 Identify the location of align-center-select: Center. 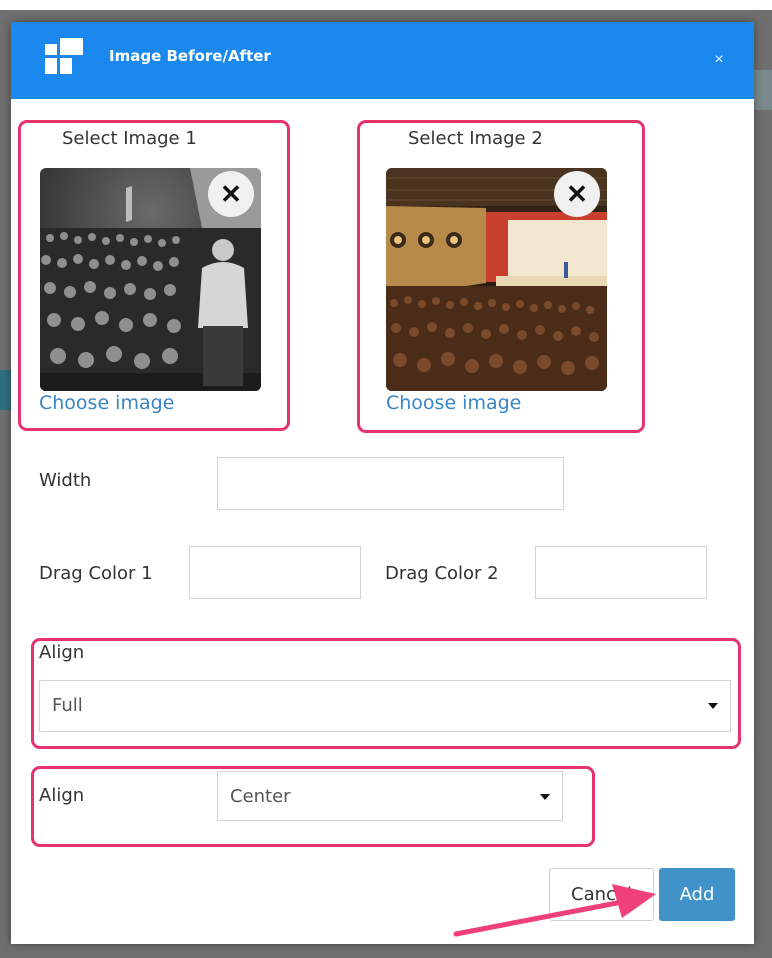
(390, 796).